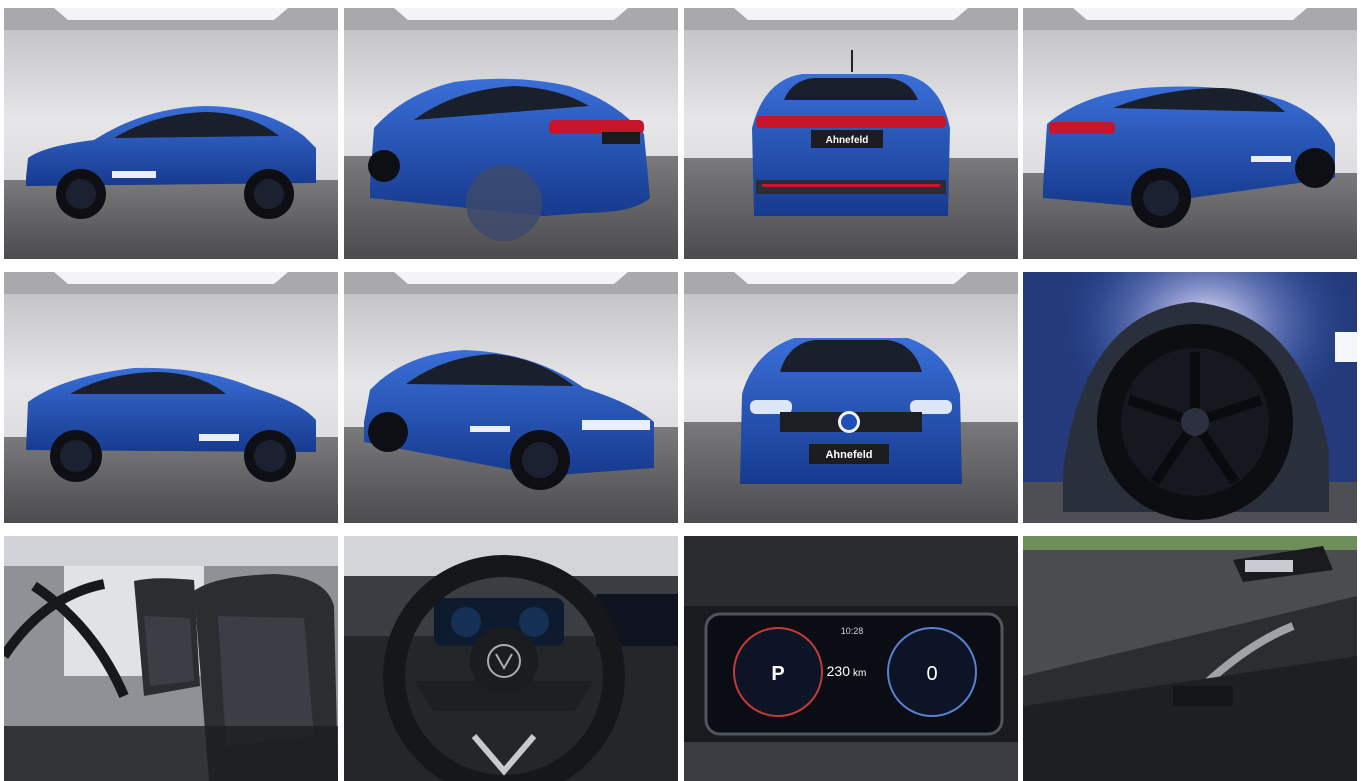 This screenshot has width=1365, height=781. I want to click on rear-three-quarter-image, so click(511, 133).